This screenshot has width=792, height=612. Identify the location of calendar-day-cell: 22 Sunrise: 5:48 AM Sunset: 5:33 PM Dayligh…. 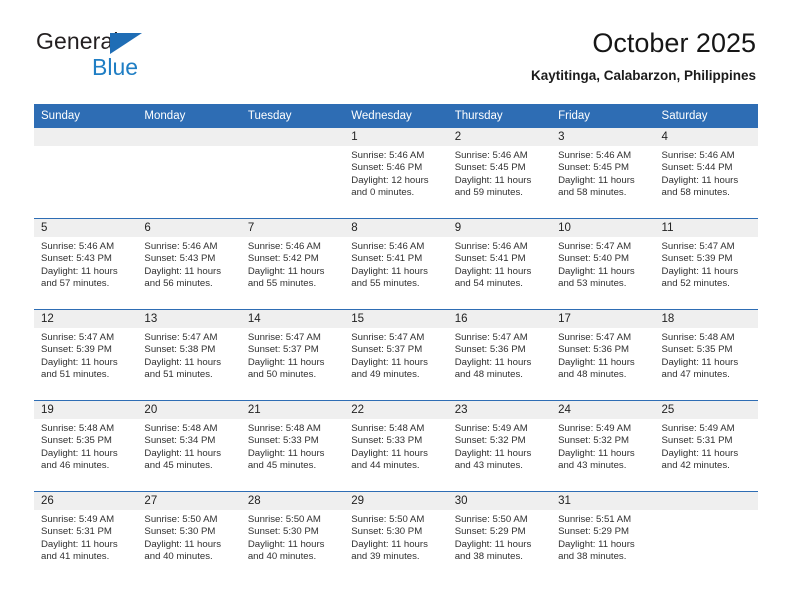
(396, 446).